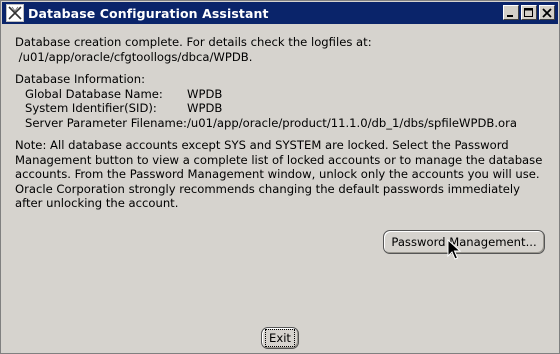 This screenshot has width=560, height=354. Describe the element at coordinates (80, 79) in the screenshot. I see `db-info-heading: Database Information:` at that location.